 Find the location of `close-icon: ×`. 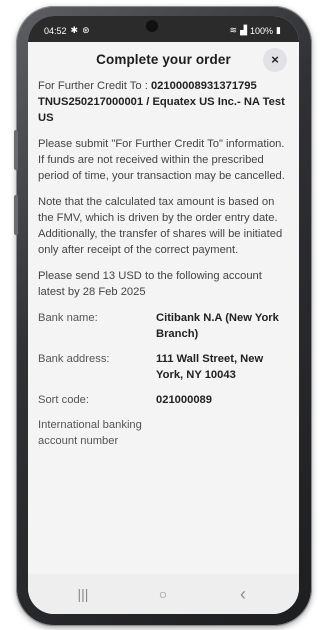

close-icon: × is located at coordinates (275, 59).